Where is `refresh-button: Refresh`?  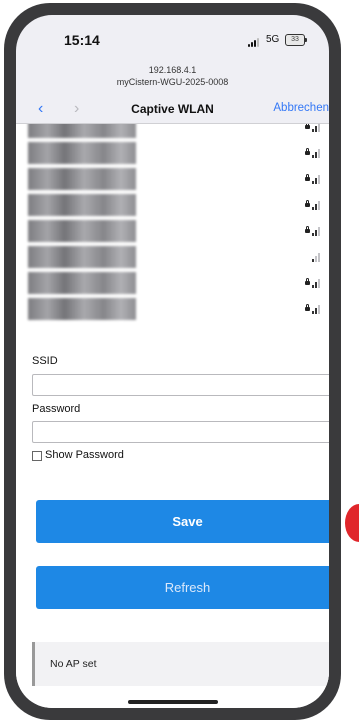
refresh-button: Refresh is located at coordinates (182, 587).